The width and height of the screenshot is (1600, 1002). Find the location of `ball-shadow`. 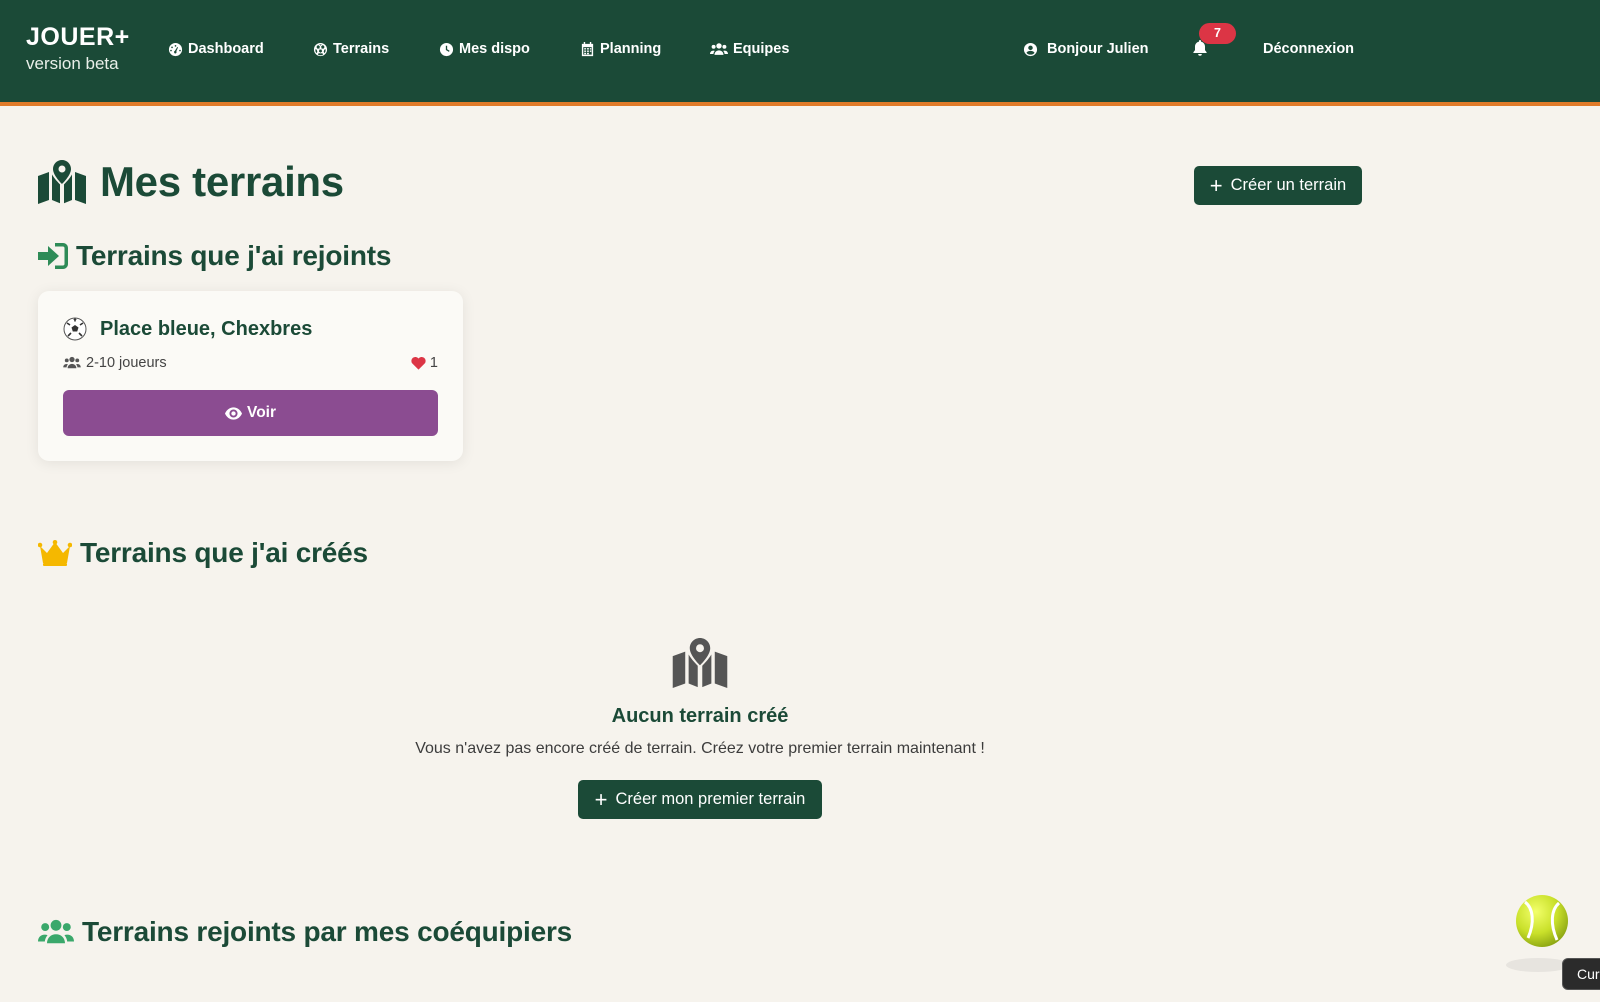

ball-shadow is located at coordinates (1538, 965).